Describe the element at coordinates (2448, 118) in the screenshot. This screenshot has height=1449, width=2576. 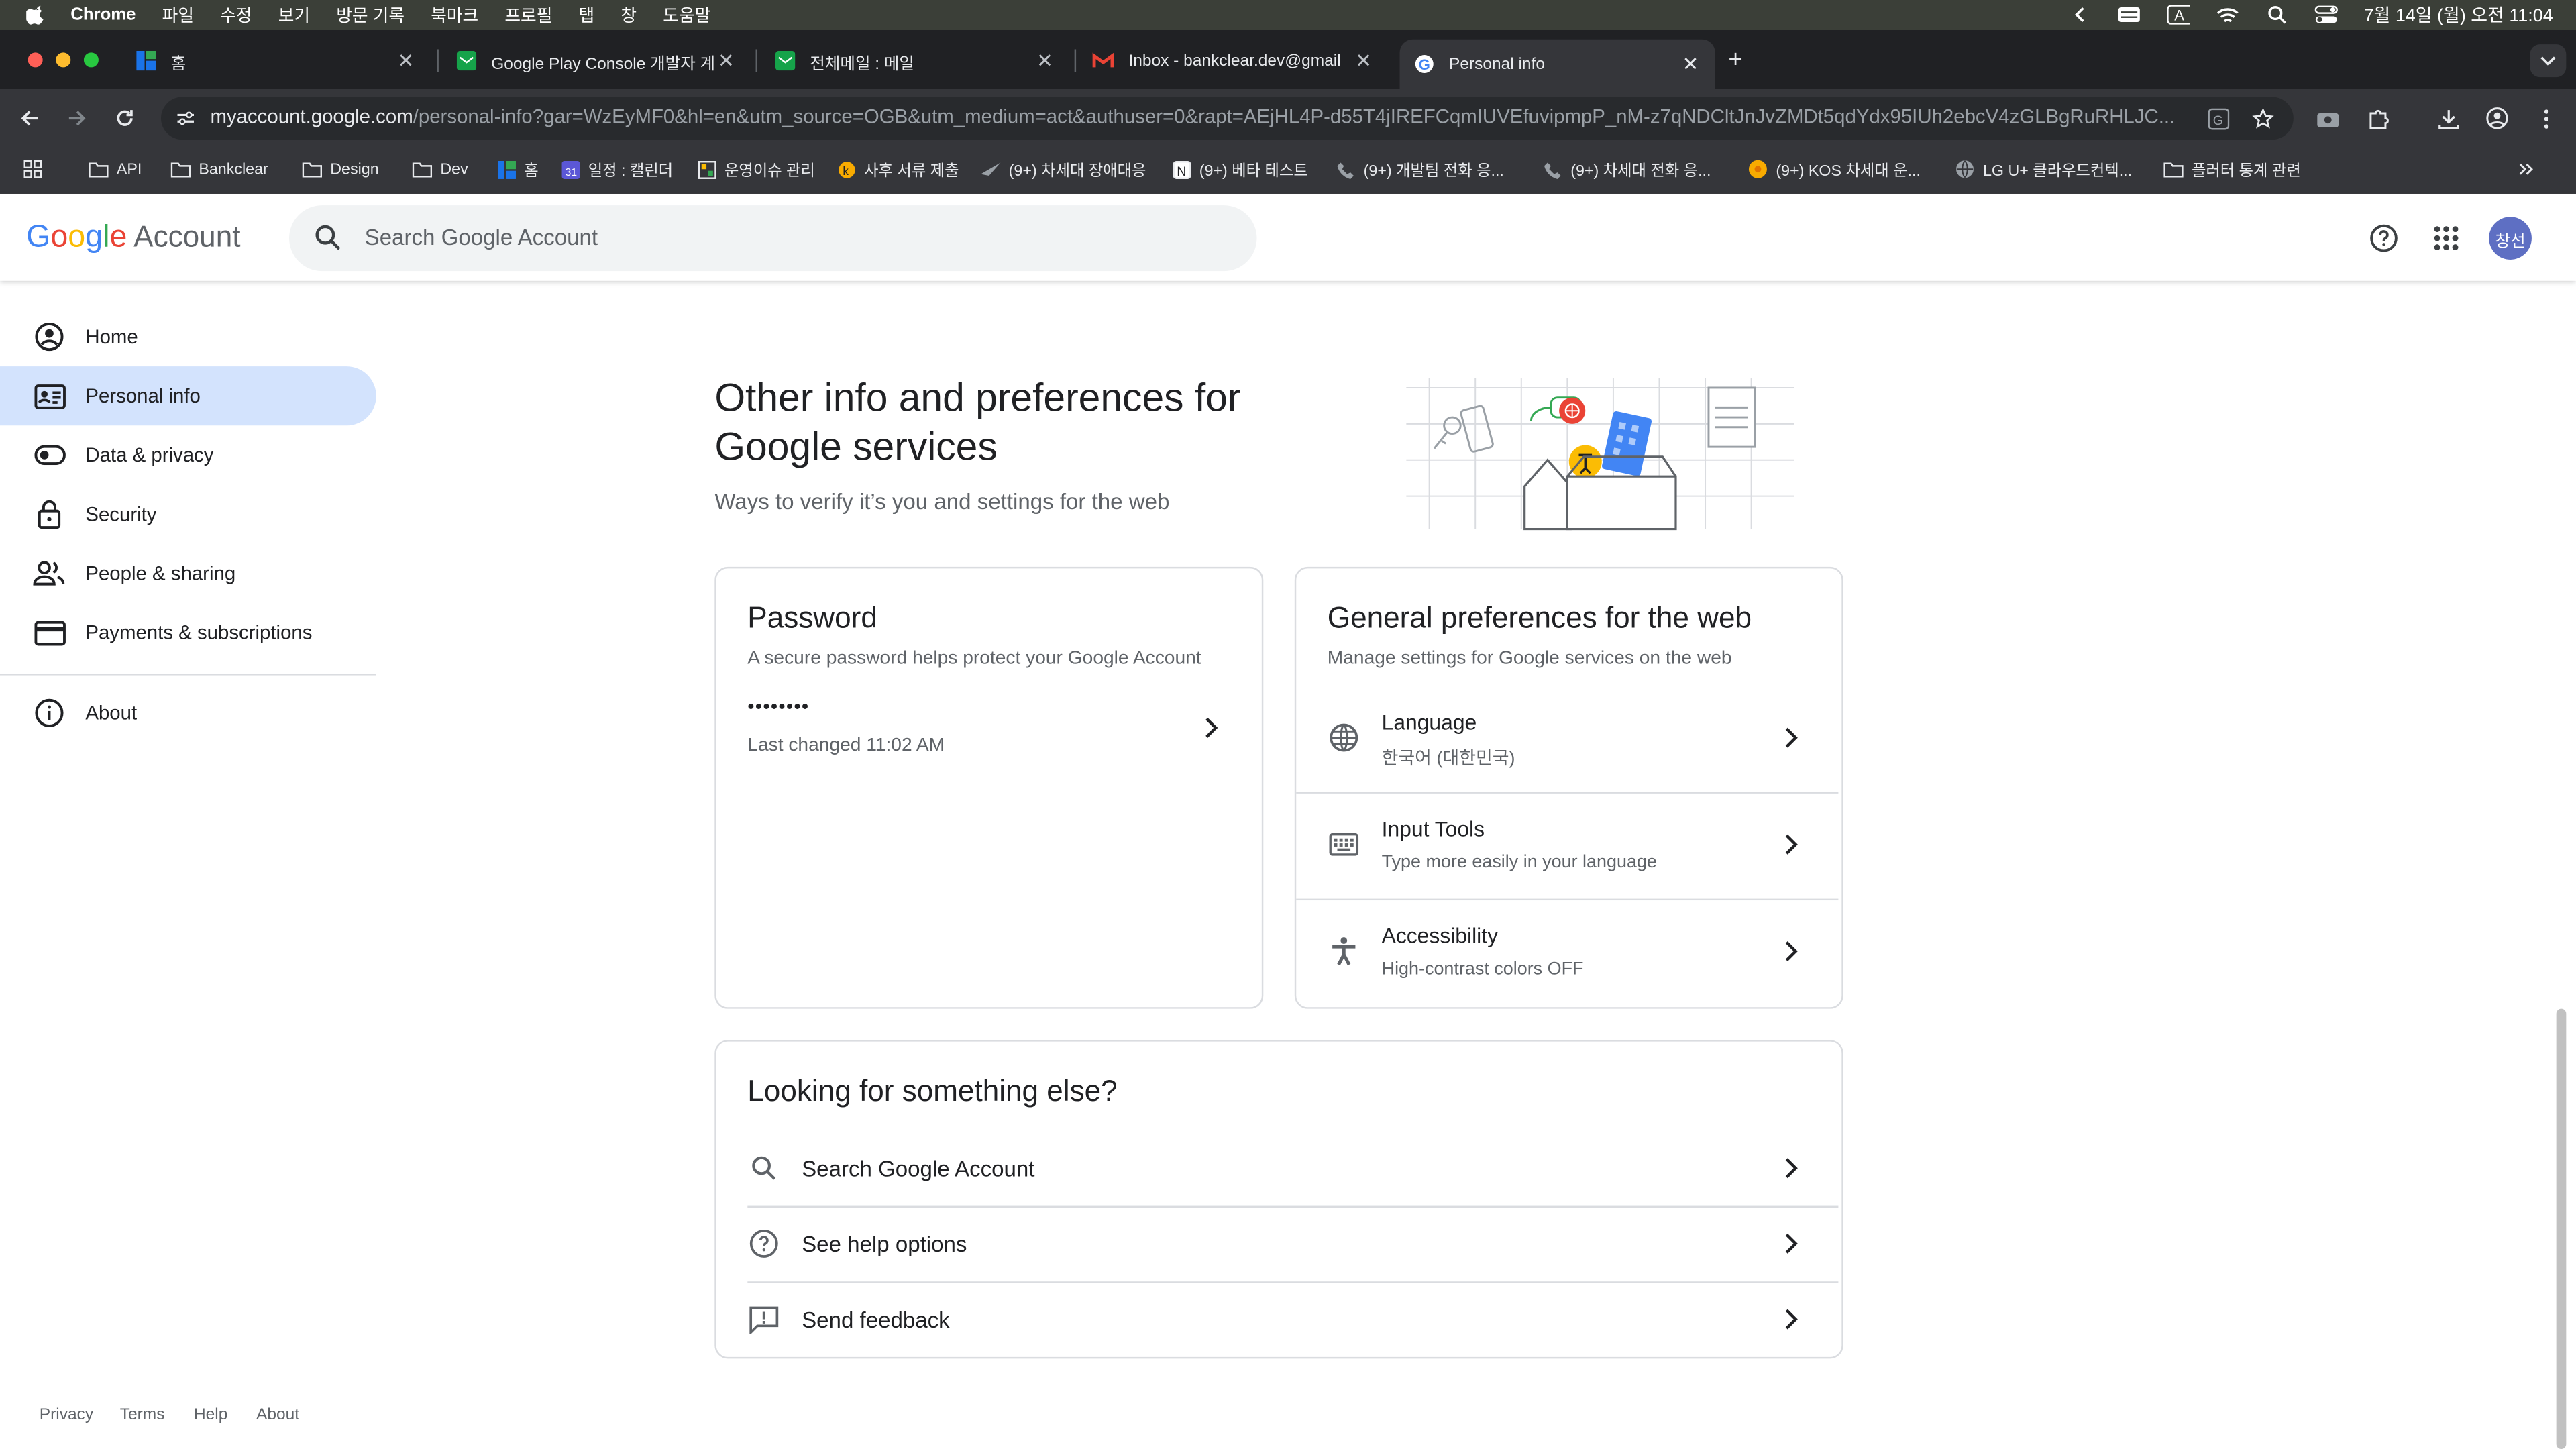
I see `downloads-icon` at that location.